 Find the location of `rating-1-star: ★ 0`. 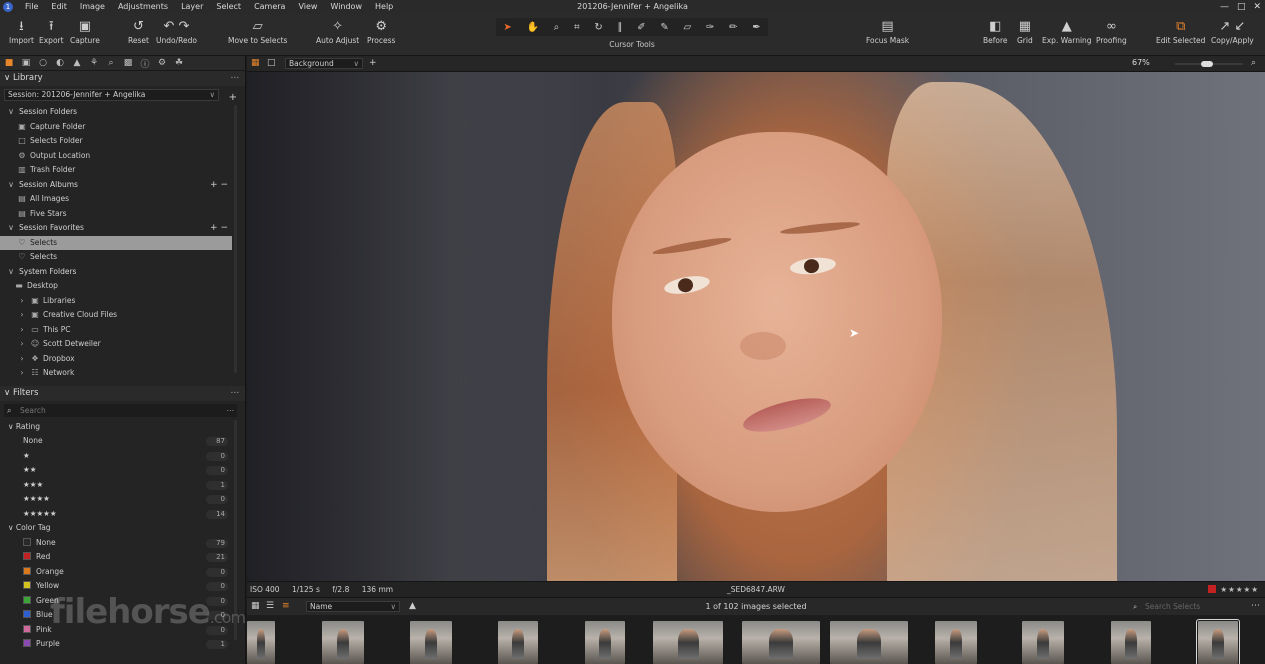

rating-1-star: ★ 0 is located at coordinates (116, 456).